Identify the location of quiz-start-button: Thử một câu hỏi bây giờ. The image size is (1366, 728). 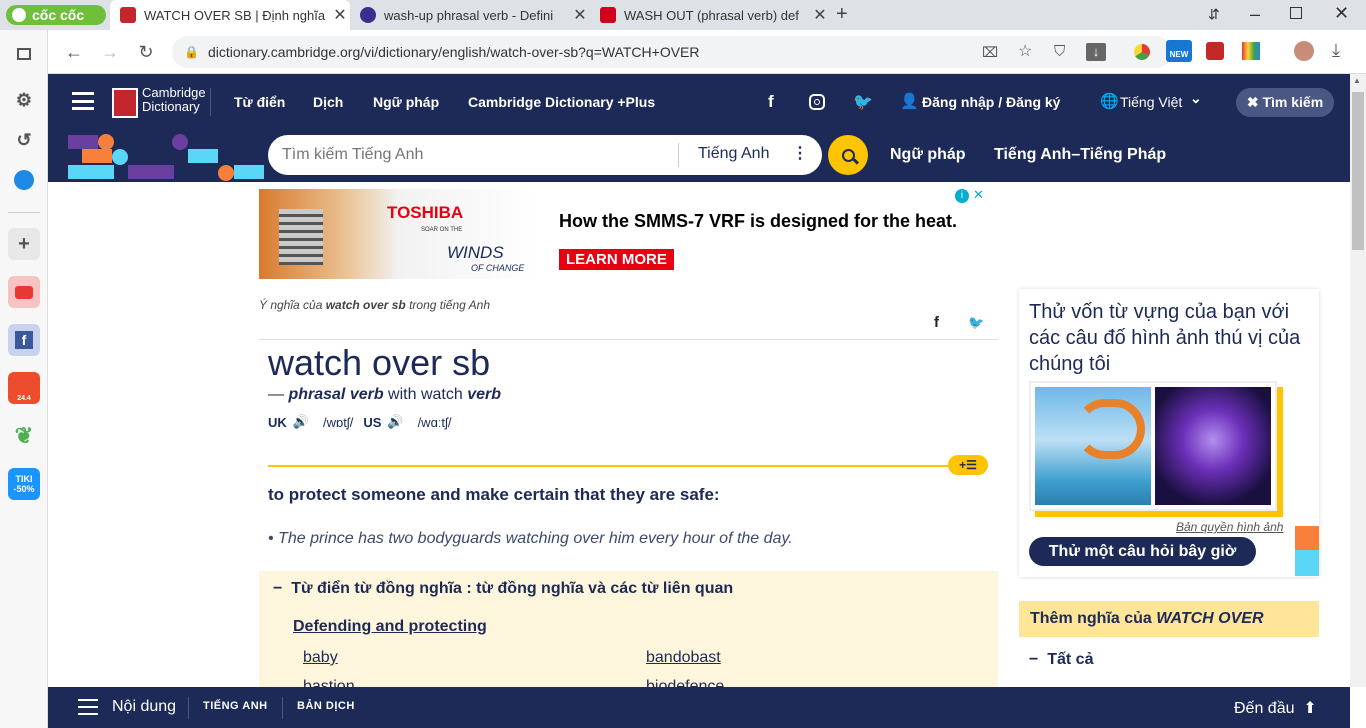
(1142, 551).